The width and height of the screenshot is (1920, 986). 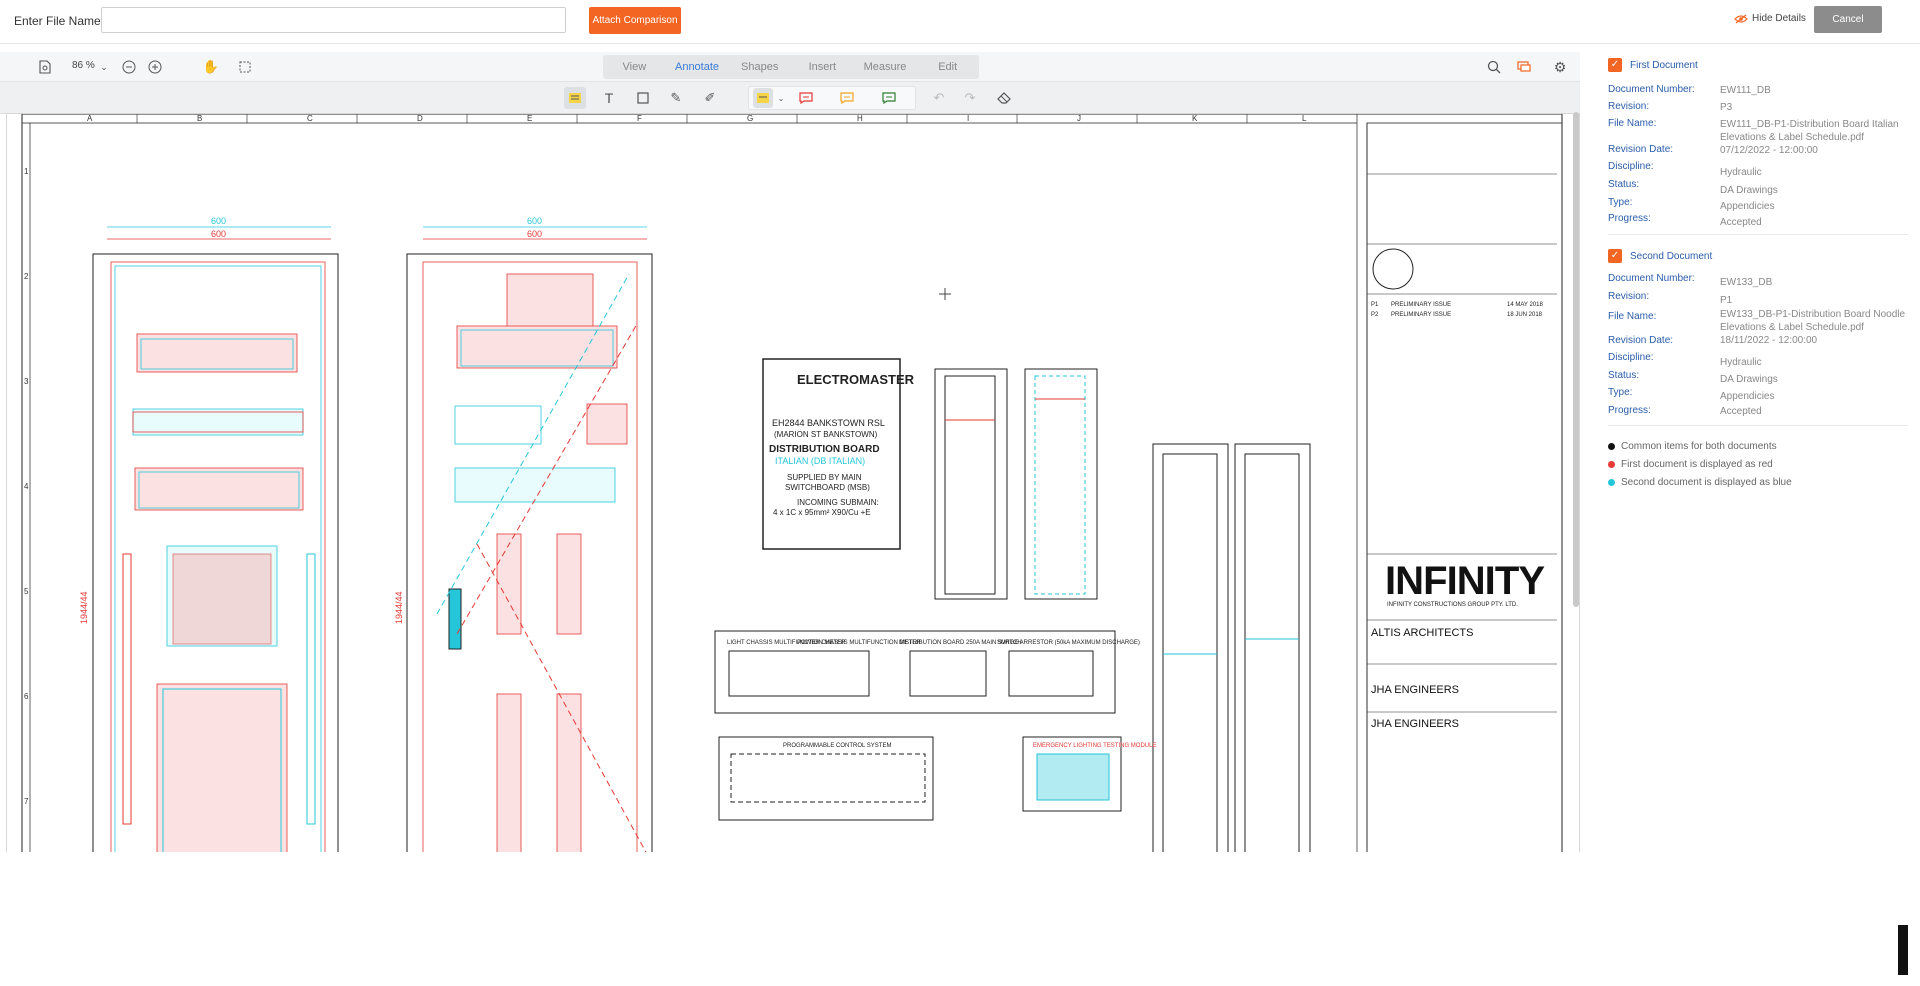 I want to click on issue-code: P1, so click(x=1375, y=305).